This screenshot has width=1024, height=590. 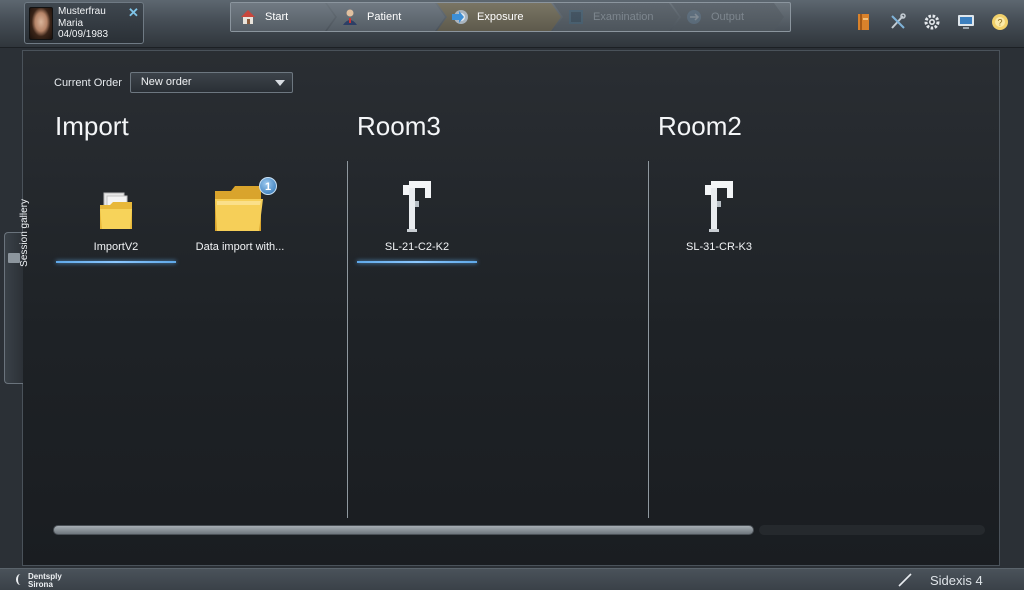 I want to click on group-title-import: Import, so click(x=92, y=126).